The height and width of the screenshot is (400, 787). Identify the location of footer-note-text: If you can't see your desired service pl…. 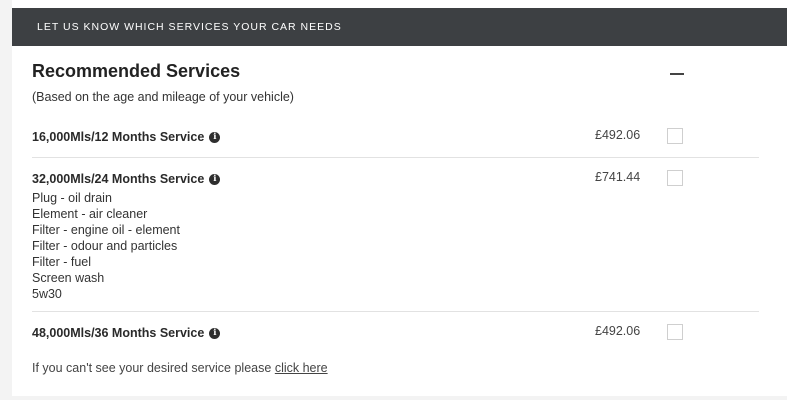
(152, 368).